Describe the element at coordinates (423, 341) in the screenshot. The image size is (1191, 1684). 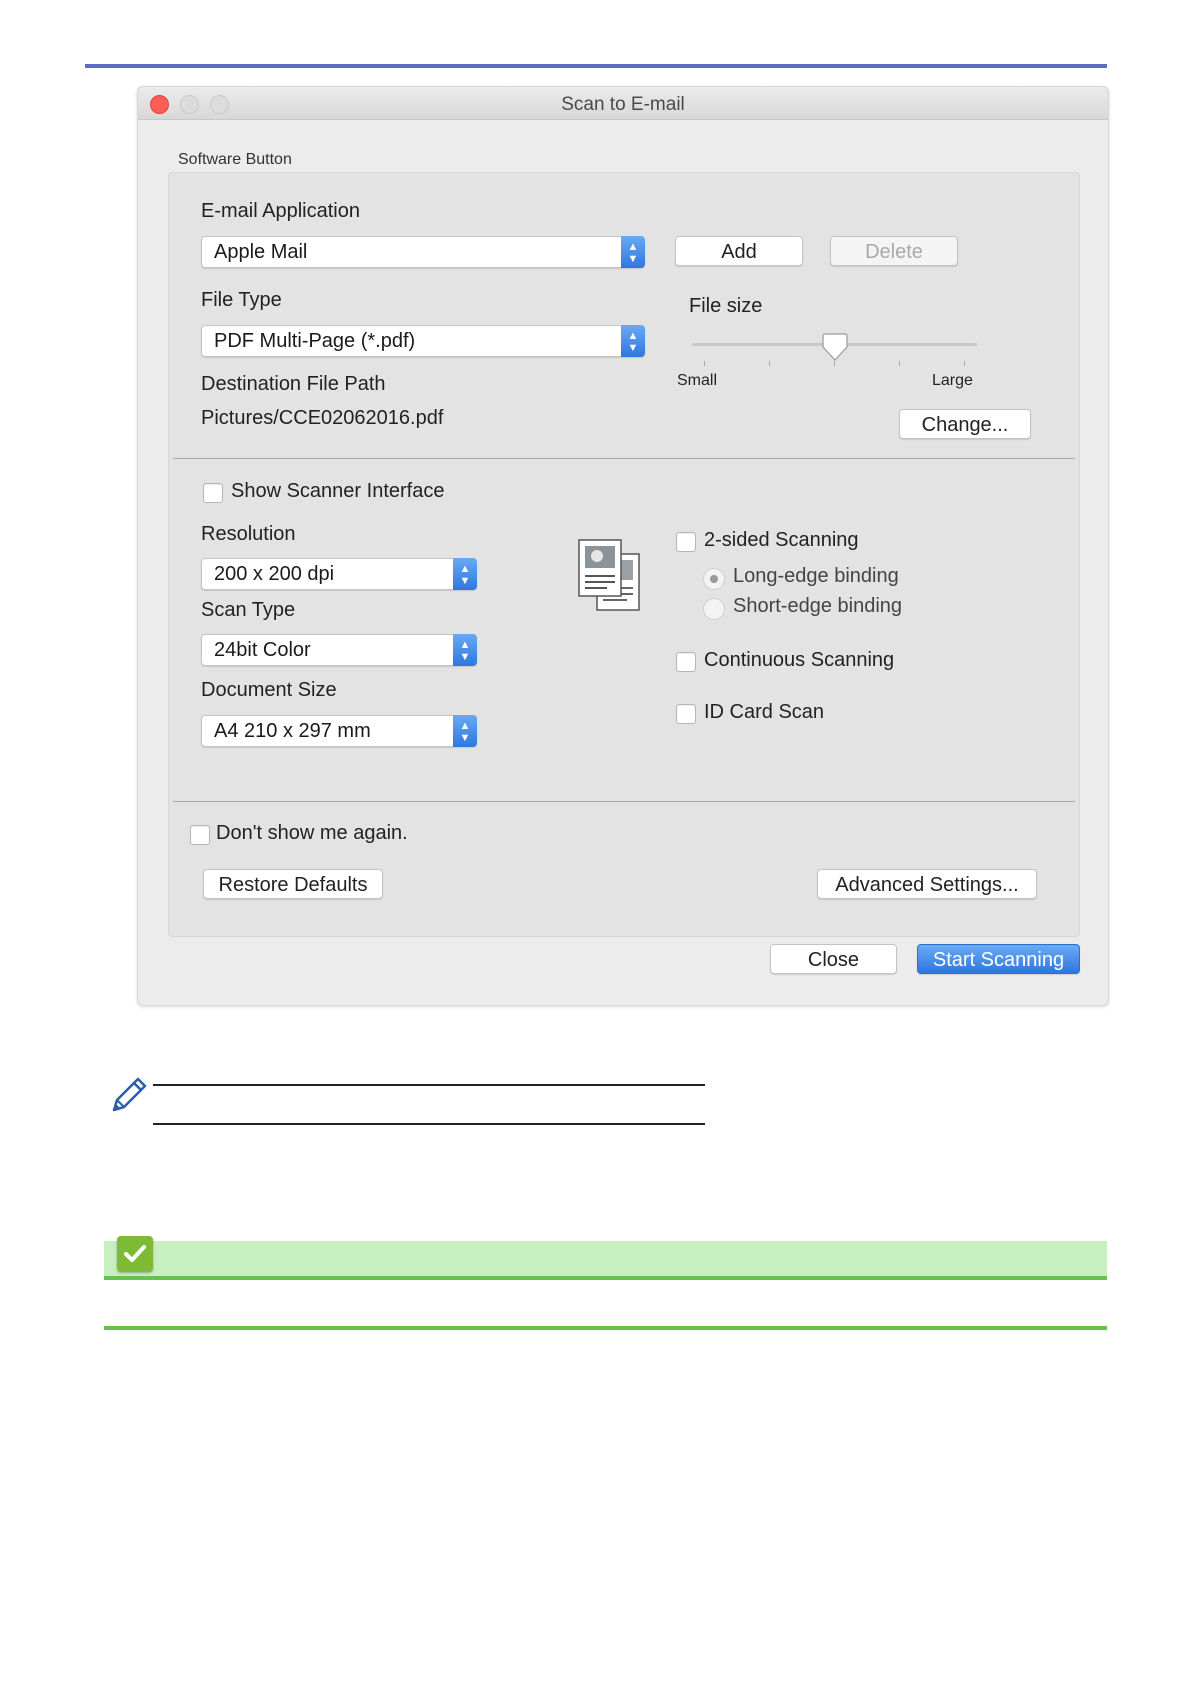
I see `file-type-select: PDF Multi-Page (*.pdf) ▲ ▼` at that location.